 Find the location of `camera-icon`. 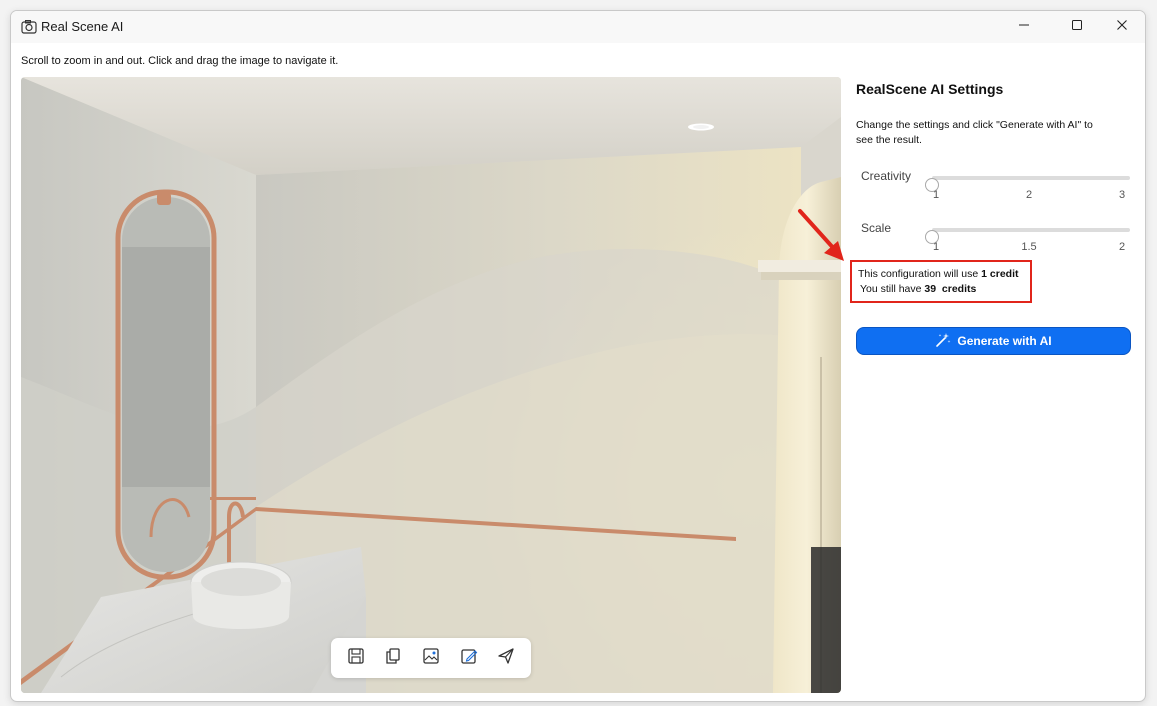

camera-icon is located at coordinates (29, 27).